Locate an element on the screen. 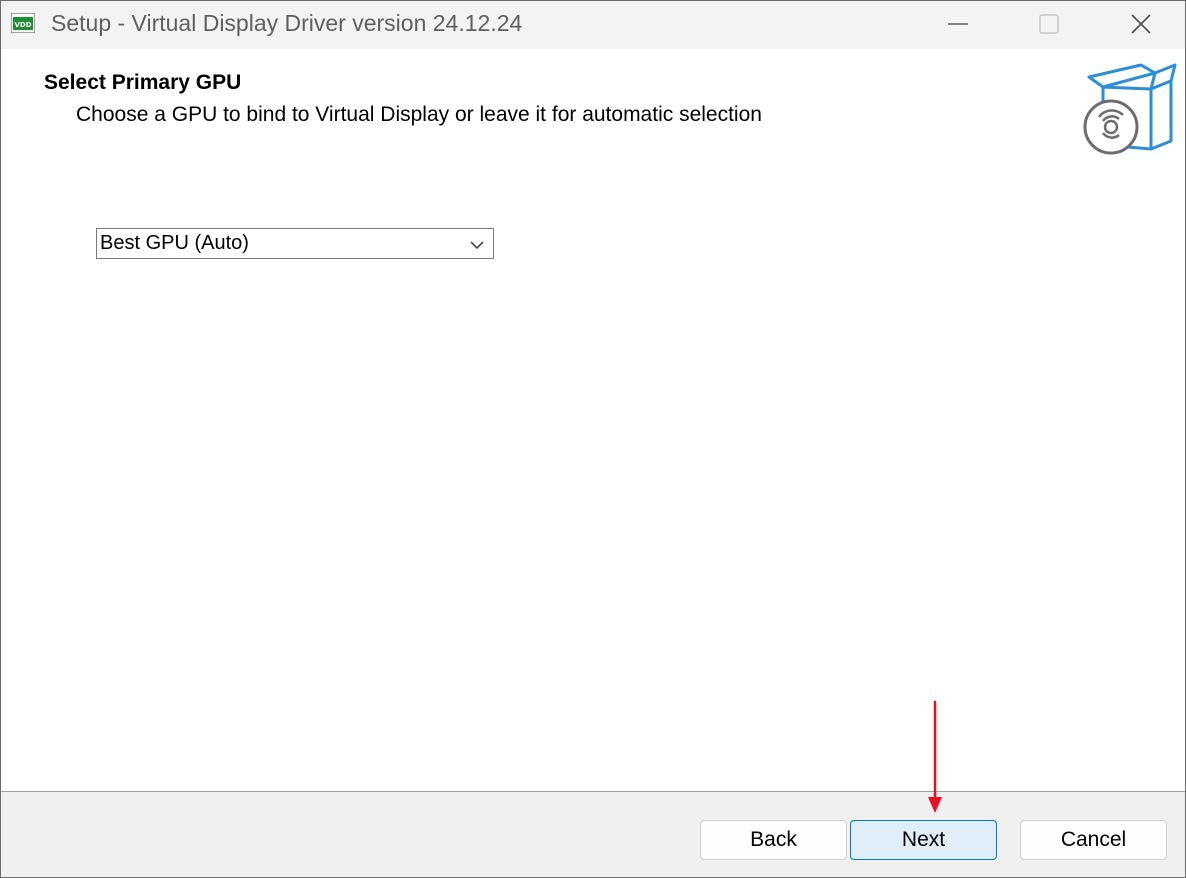  minimize-button is located at coordinates (958, 24).